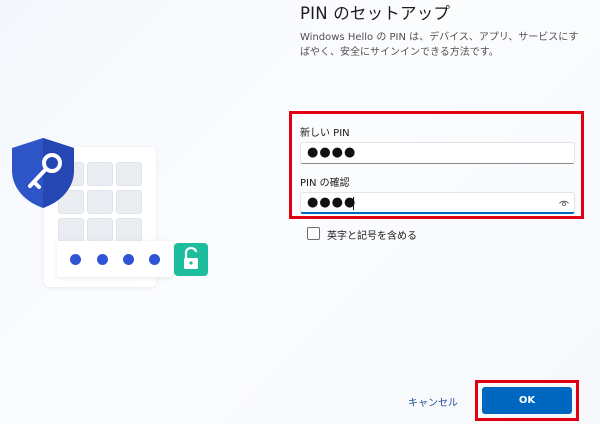  Describe the element at coordinates (332, 202) in the screenshot. I see `confirm-pin-value: ●●●●` at that location.